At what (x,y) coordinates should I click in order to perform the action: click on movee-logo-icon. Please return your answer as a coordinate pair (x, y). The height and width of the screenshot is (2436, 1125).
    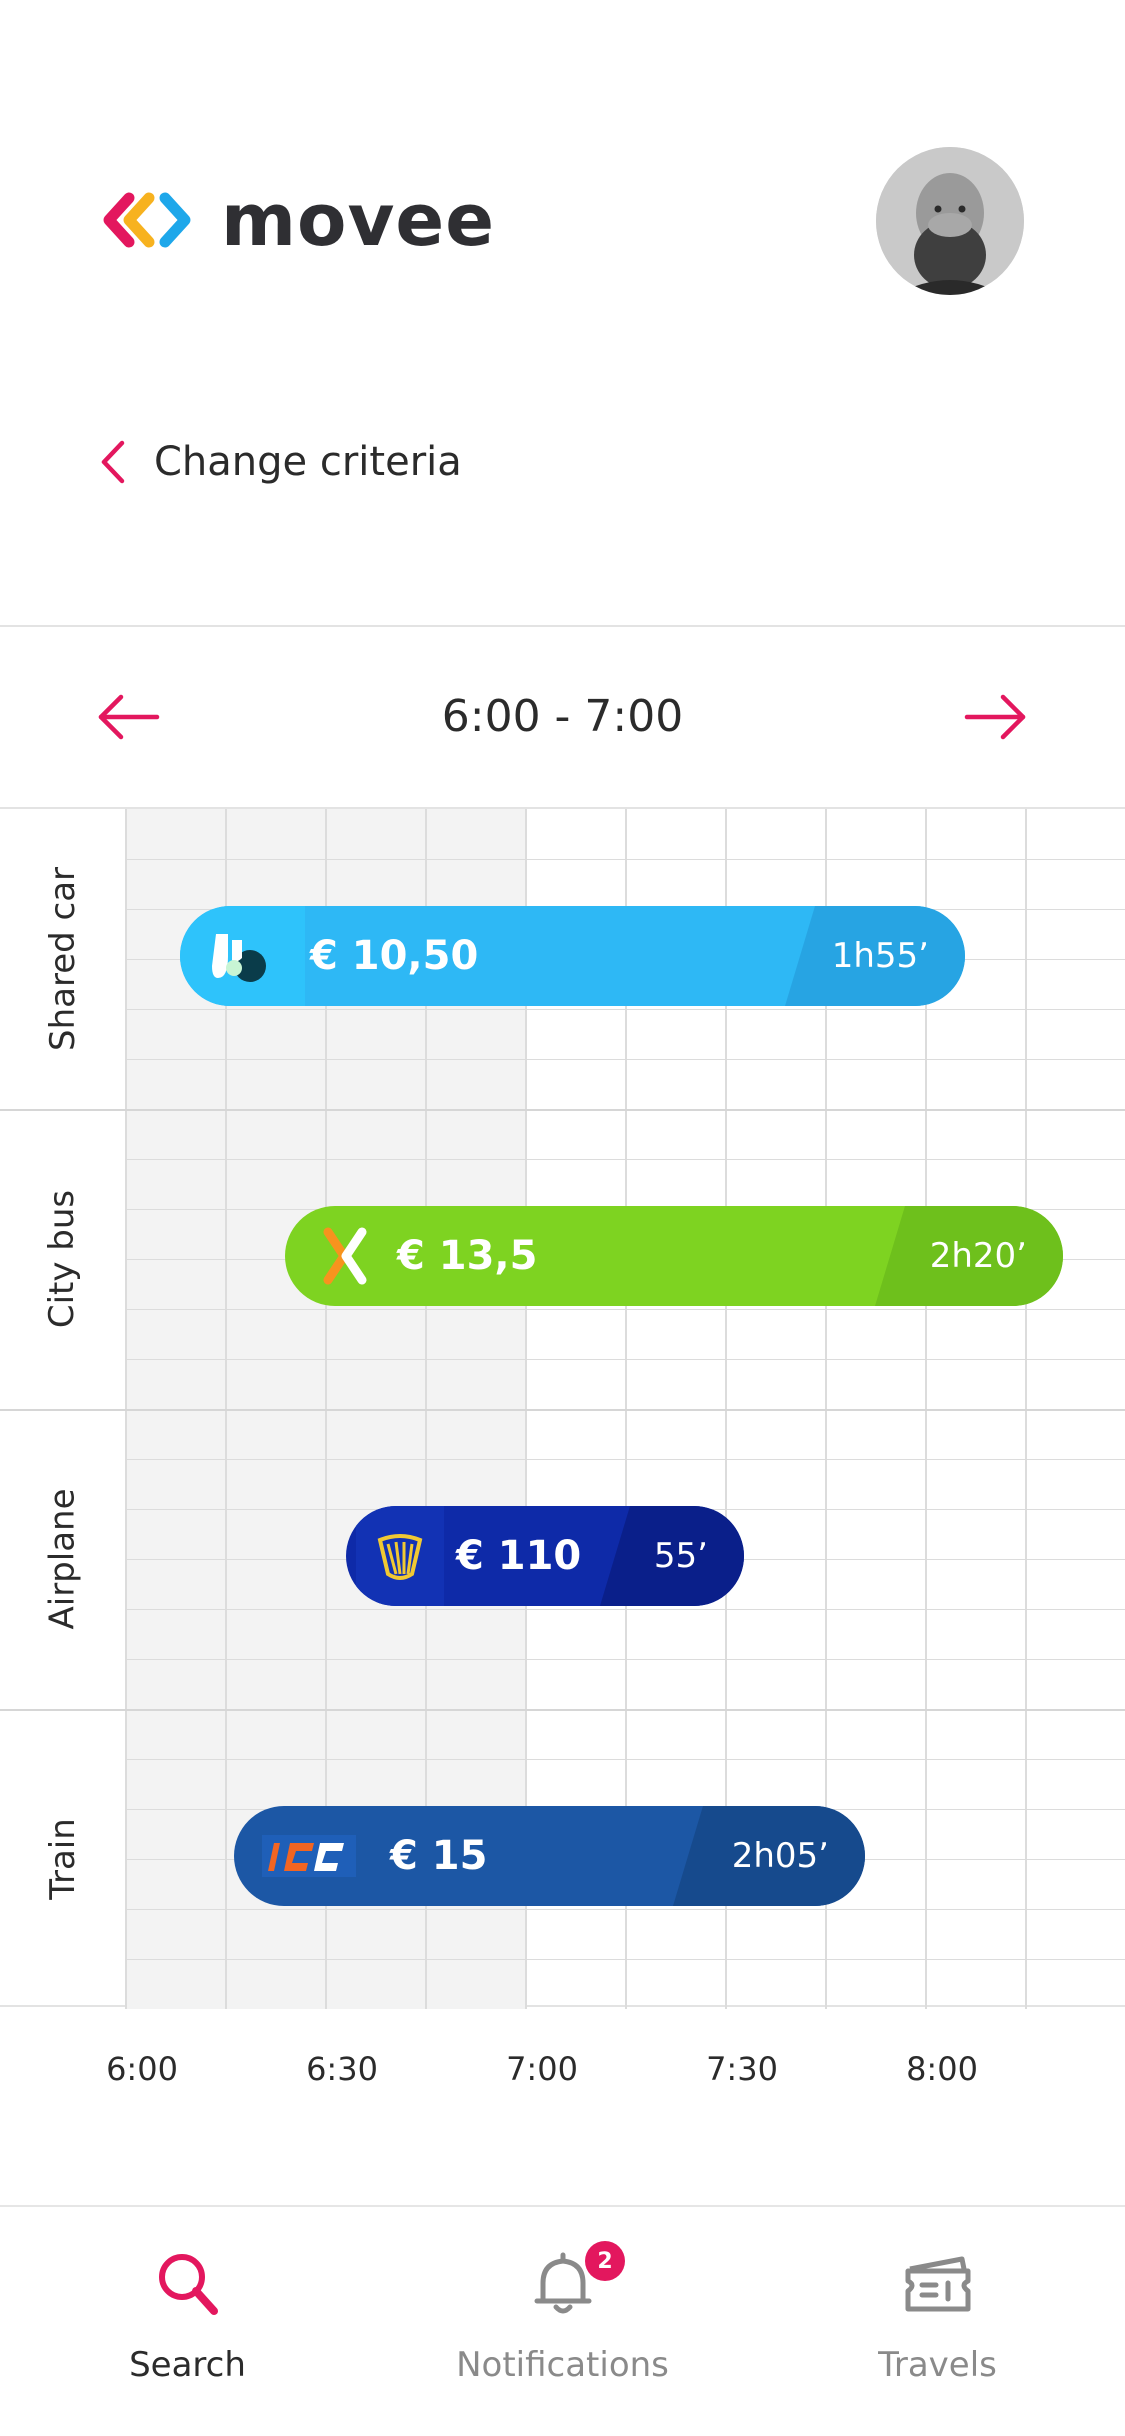
    Looking at the image, I should click on (147, 220).